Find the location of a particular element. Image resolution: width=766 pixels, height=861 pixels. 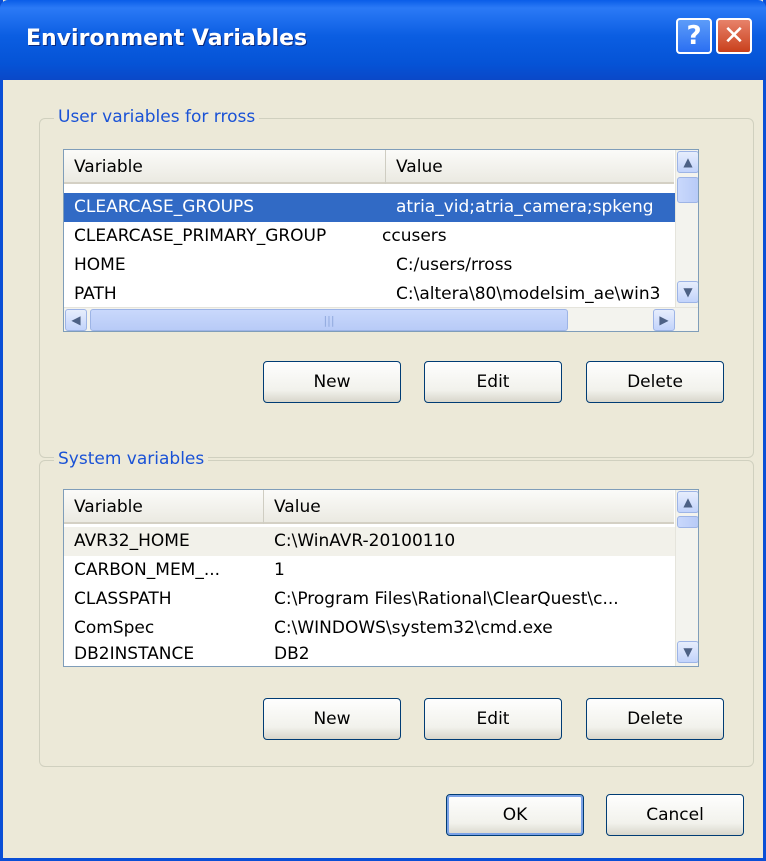

close-button: ✕ is located at coordinates (734, 36).